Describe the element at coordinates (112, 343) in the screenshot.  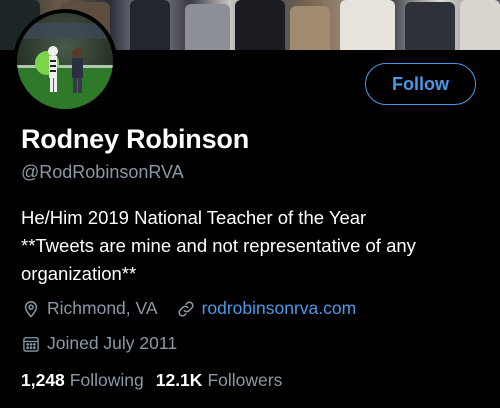
I see `profile-joined-date: Joined July 2011` at that location.